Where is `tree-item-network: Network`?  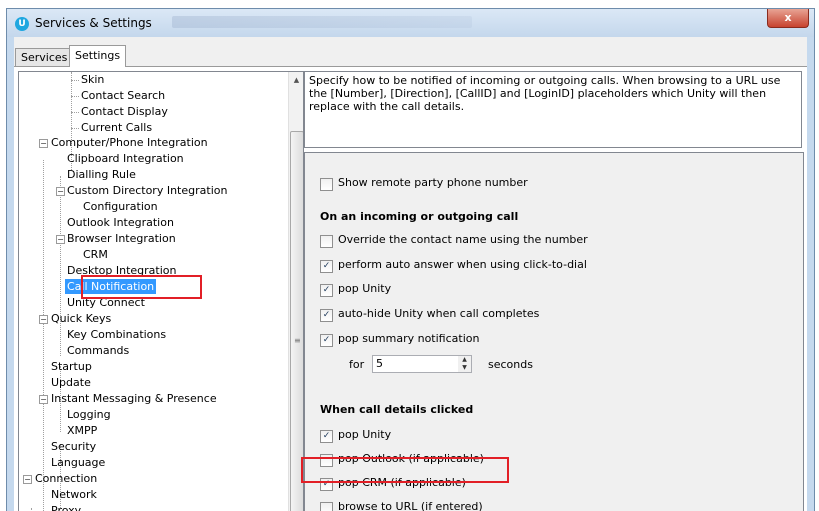
tree-item-network: Network is located at coordinates (74, 494).